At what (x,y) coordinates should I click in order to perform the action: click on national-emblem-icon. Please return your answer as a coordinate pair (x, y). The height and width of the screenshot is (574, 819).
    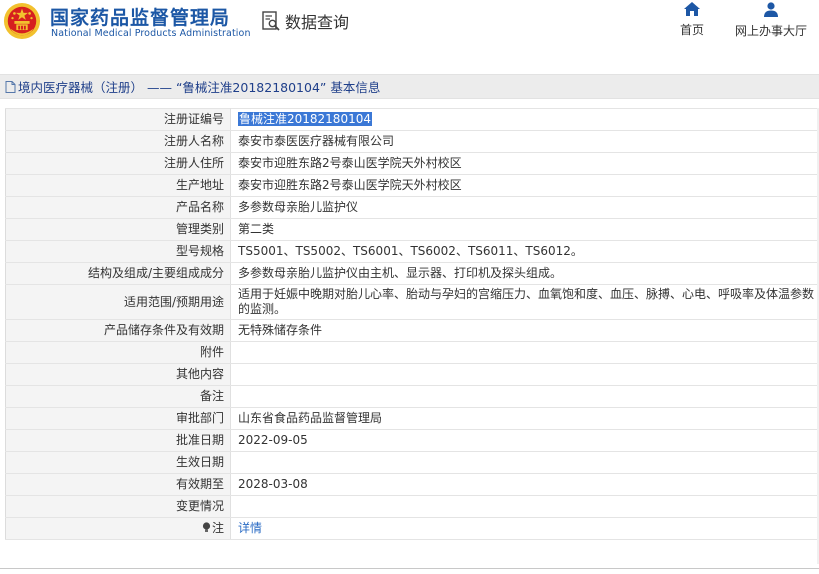
    Looking at the image, I should click on (22, 21).